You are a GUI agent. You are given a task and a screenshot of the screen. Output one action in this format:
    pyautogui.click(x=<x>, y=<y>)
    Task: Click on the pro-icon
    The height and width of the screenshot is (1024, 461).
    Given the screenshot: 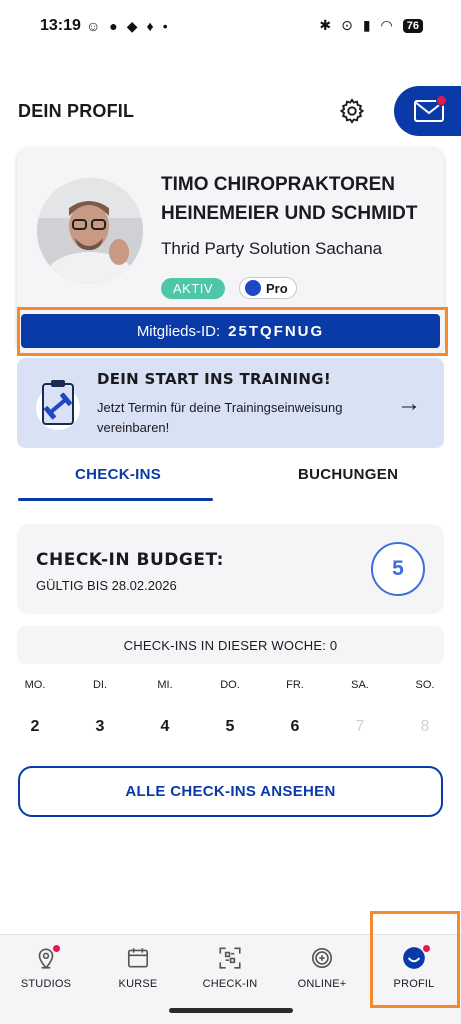 What is the action you would take?
    pyautogui.click(x=253, y=288)
    